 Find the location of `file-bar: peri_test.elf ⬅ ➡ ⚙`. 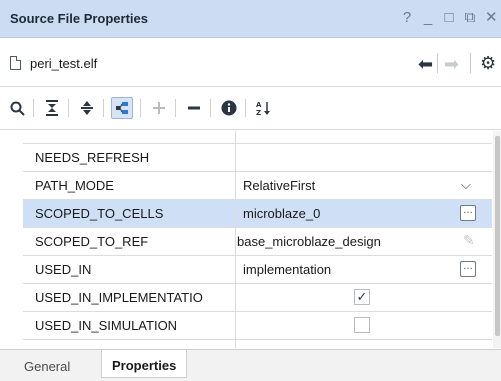

file-bar: peri_test.elf ⬅ ➡ ⚙ is located at coordinates (250, 63).